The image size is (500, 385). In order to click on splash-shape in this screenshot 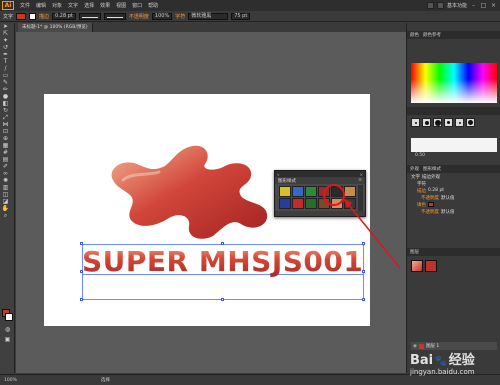, I will do `click(188, 192)`.